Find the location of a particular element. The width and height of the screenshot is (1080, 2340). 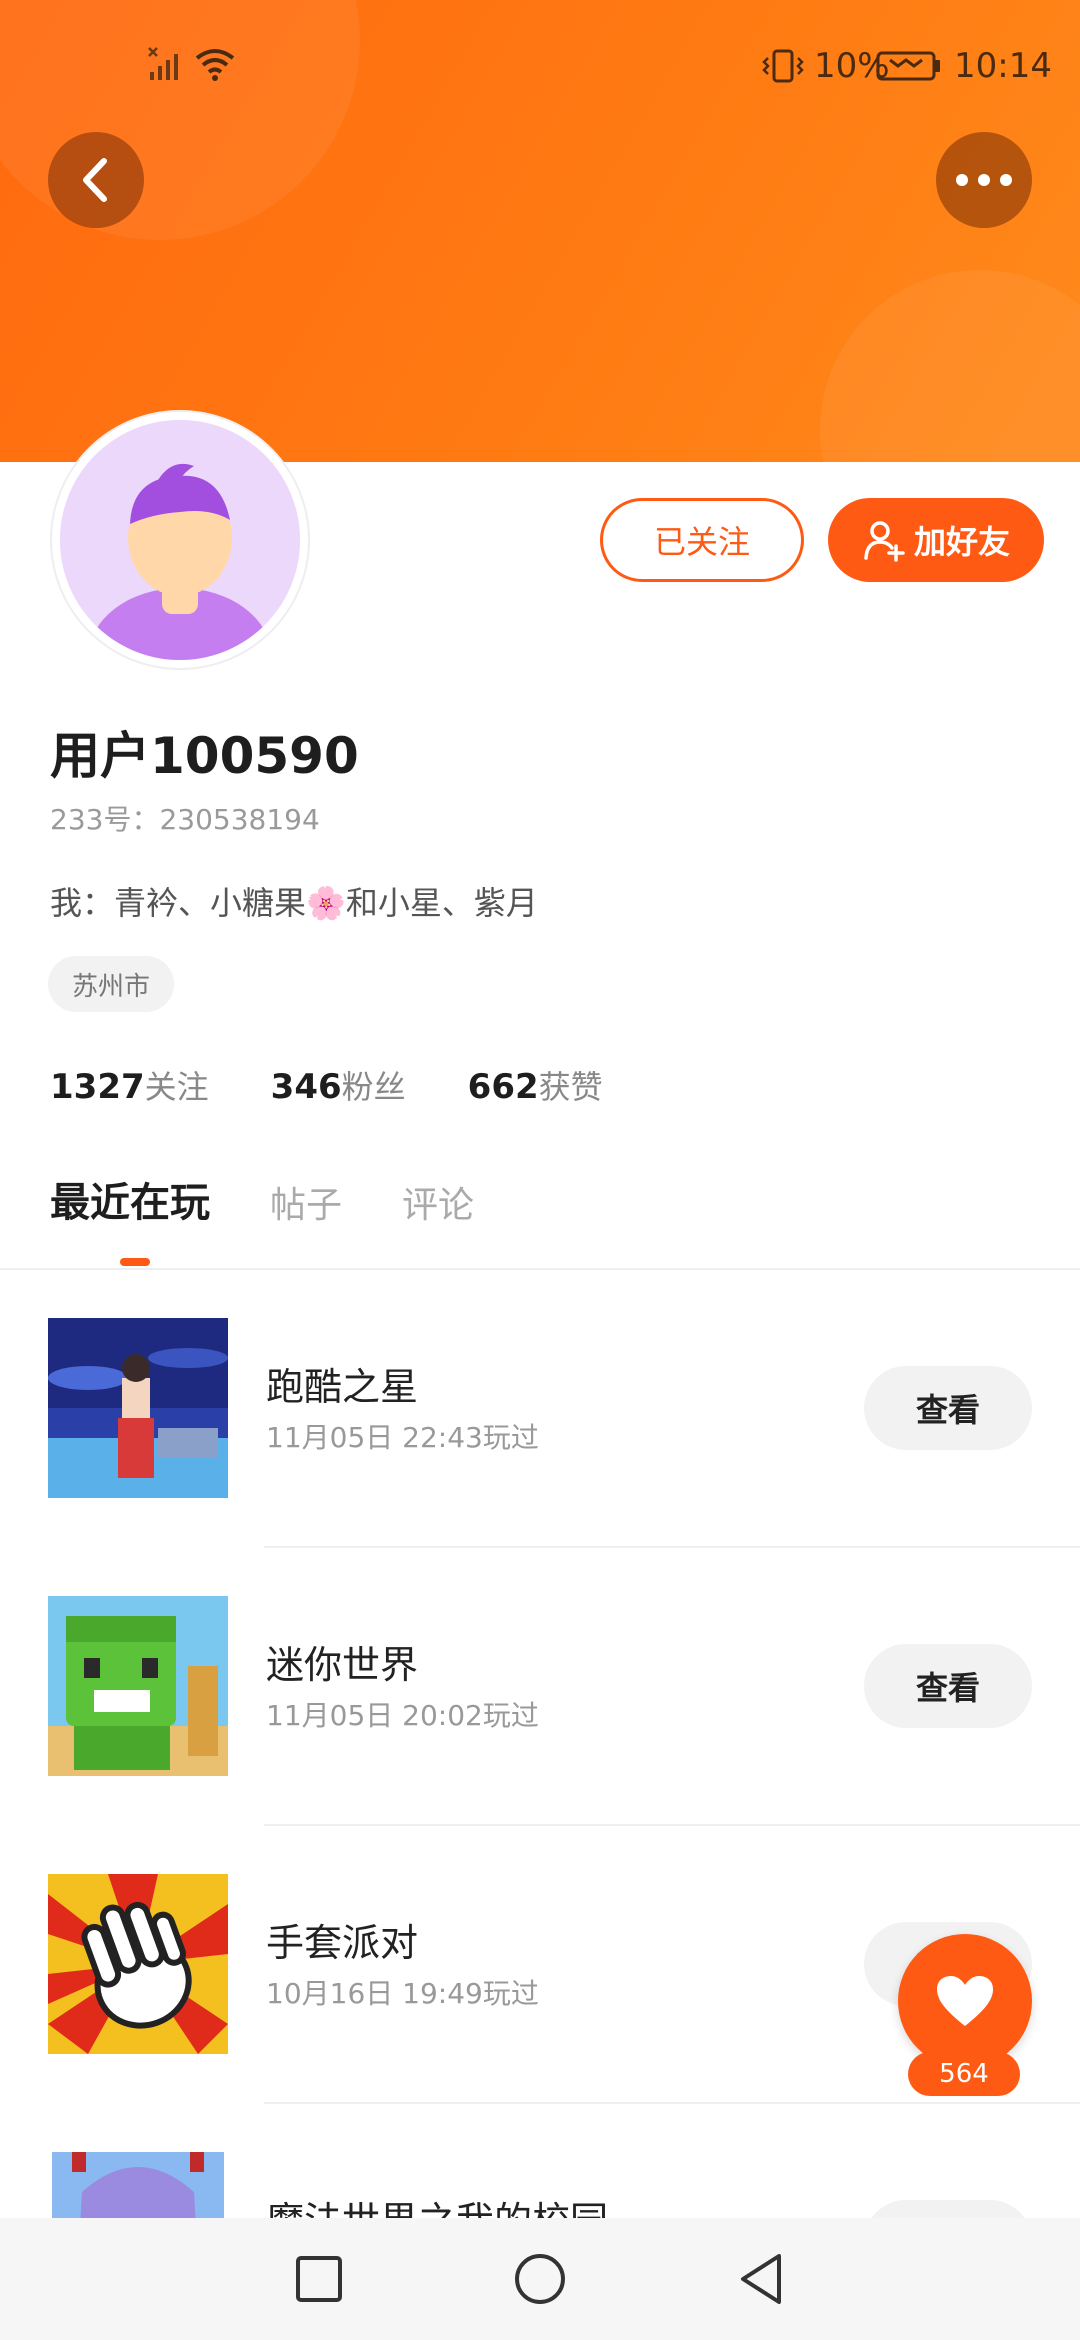

stat-following: 1327关注 is located at coordinates (129, 1085).